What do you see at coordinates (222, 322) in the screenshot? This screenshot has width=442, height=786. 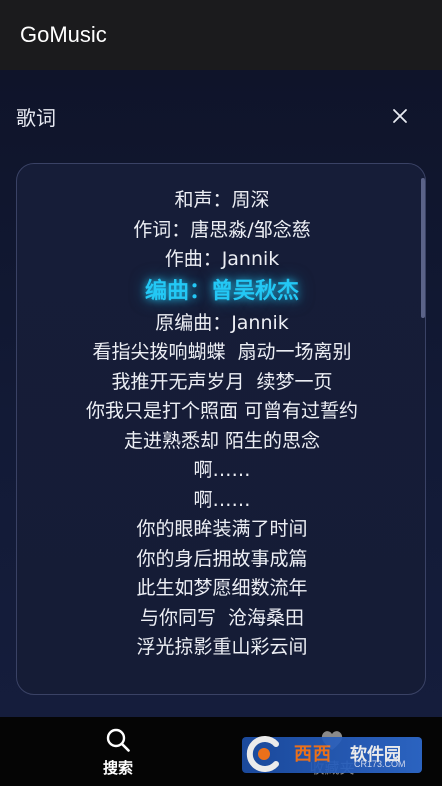 I see `lyric-line: 原编曲：Jannik` at bounding box center [222, 322].